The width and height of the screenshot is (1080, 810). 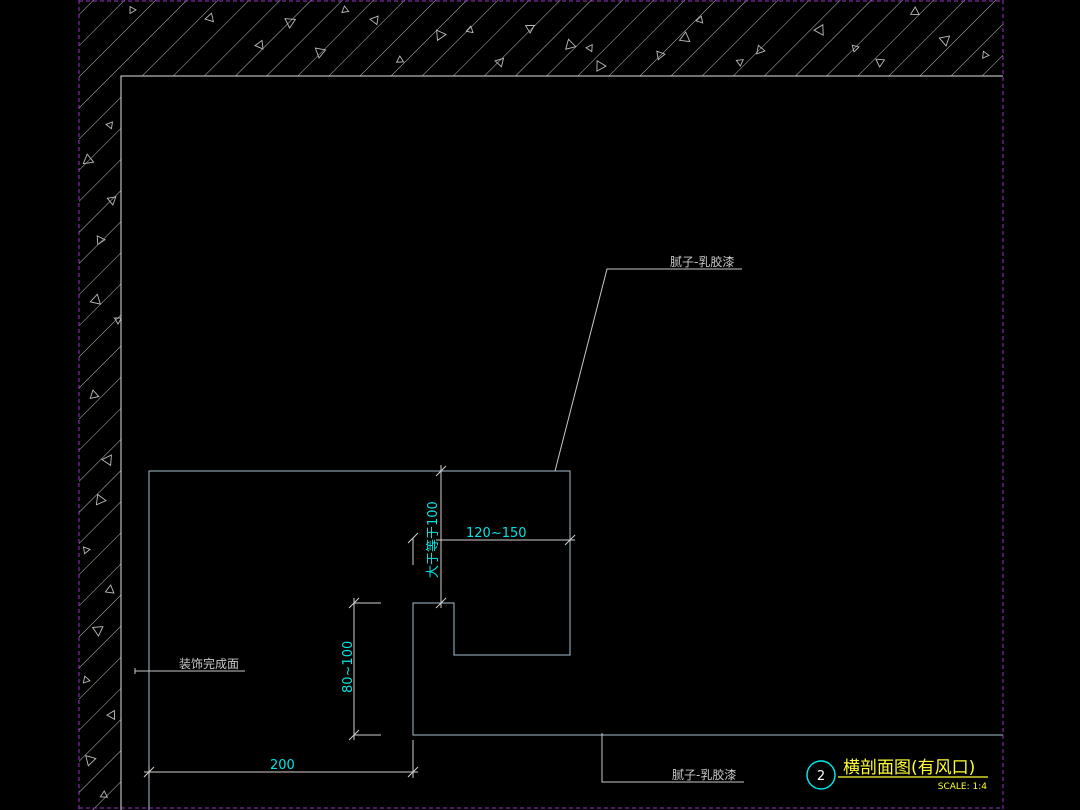 What do you see at coordinates (909, 768) in the screenshot?
I see `drawing-title: 横剖面图(有风口)` at bounding box center [909, 768].